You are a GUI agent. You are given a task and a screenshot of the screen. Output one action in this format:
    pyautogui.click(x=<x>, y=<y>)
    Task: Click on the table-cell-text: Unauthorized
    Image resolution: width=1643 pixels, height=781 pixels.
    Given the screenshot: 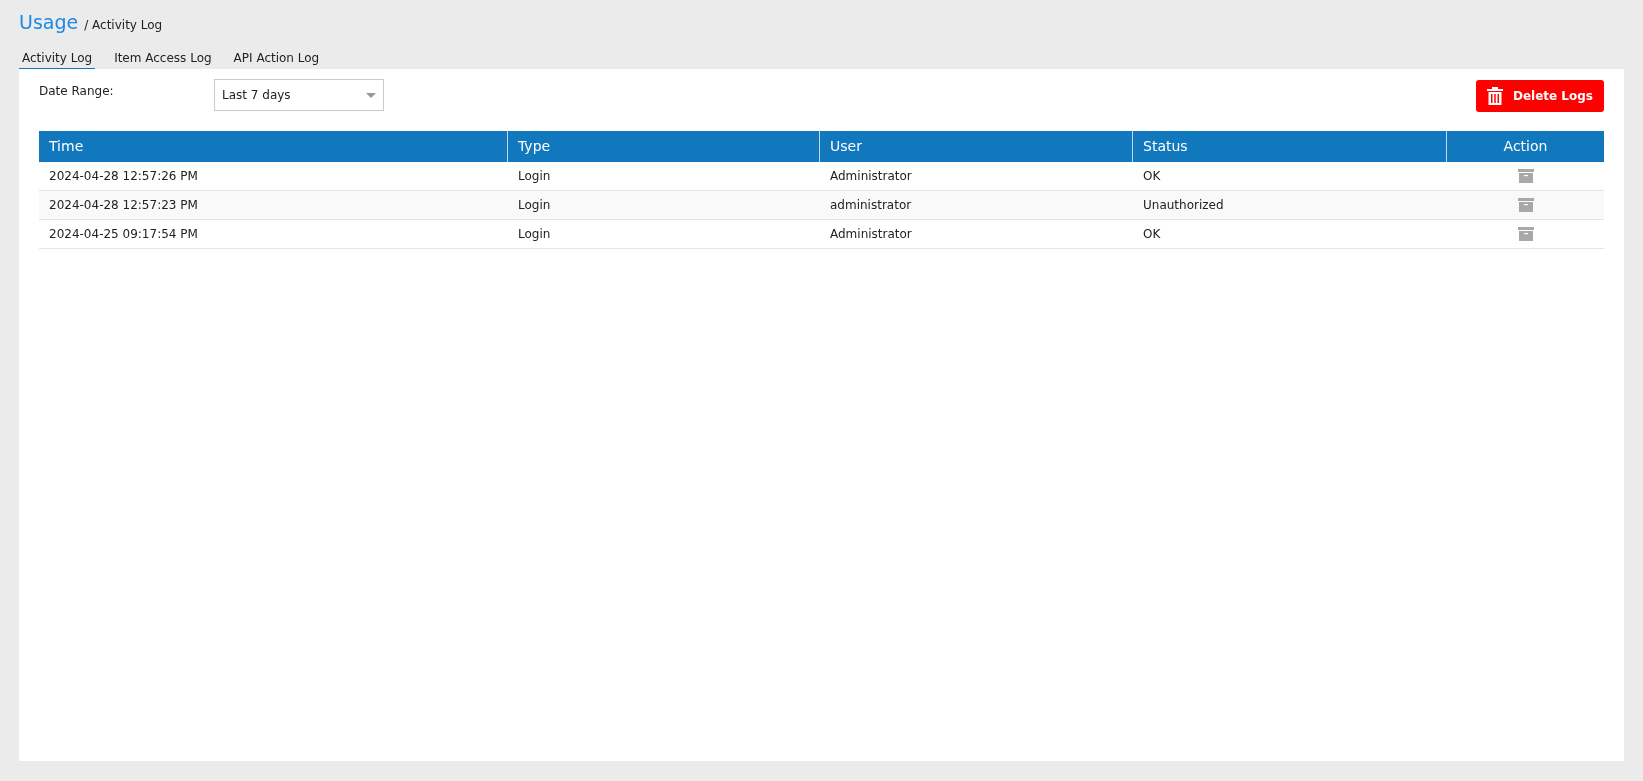 What is the action you would take?
    pyautogui.click(x=1183, y=205)
    